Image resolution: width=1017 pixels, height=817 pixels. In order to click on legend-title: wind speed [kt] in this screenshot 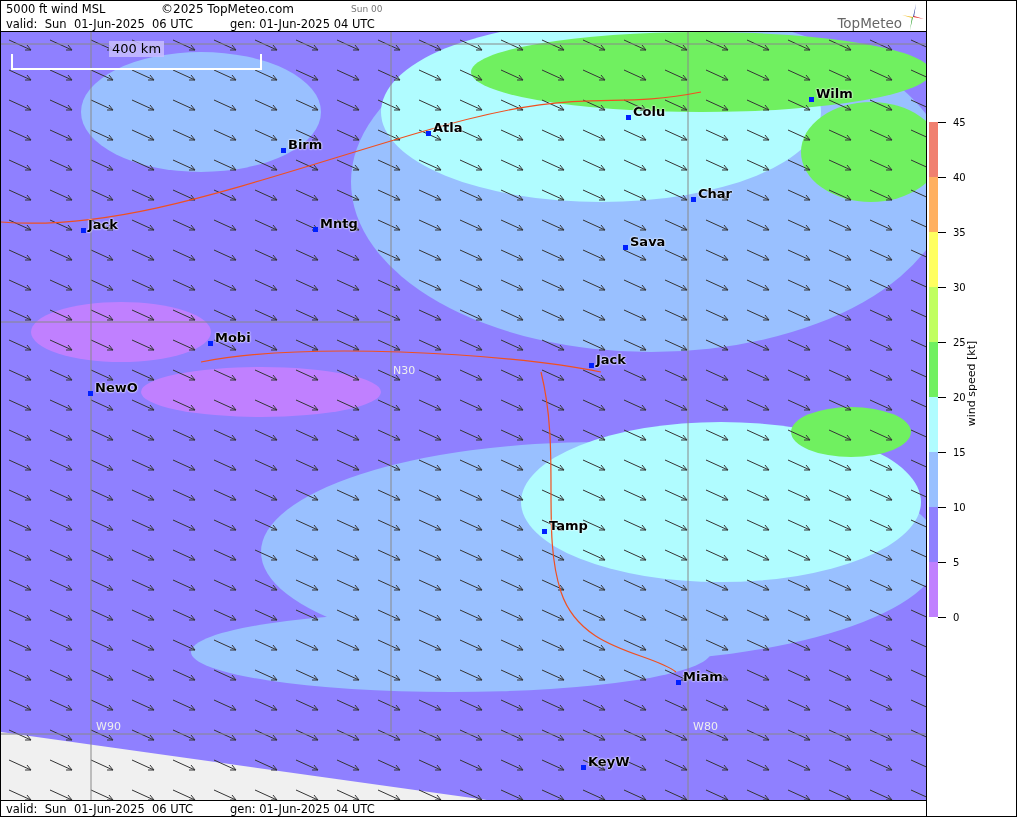, I will do `click(972, 383)`.